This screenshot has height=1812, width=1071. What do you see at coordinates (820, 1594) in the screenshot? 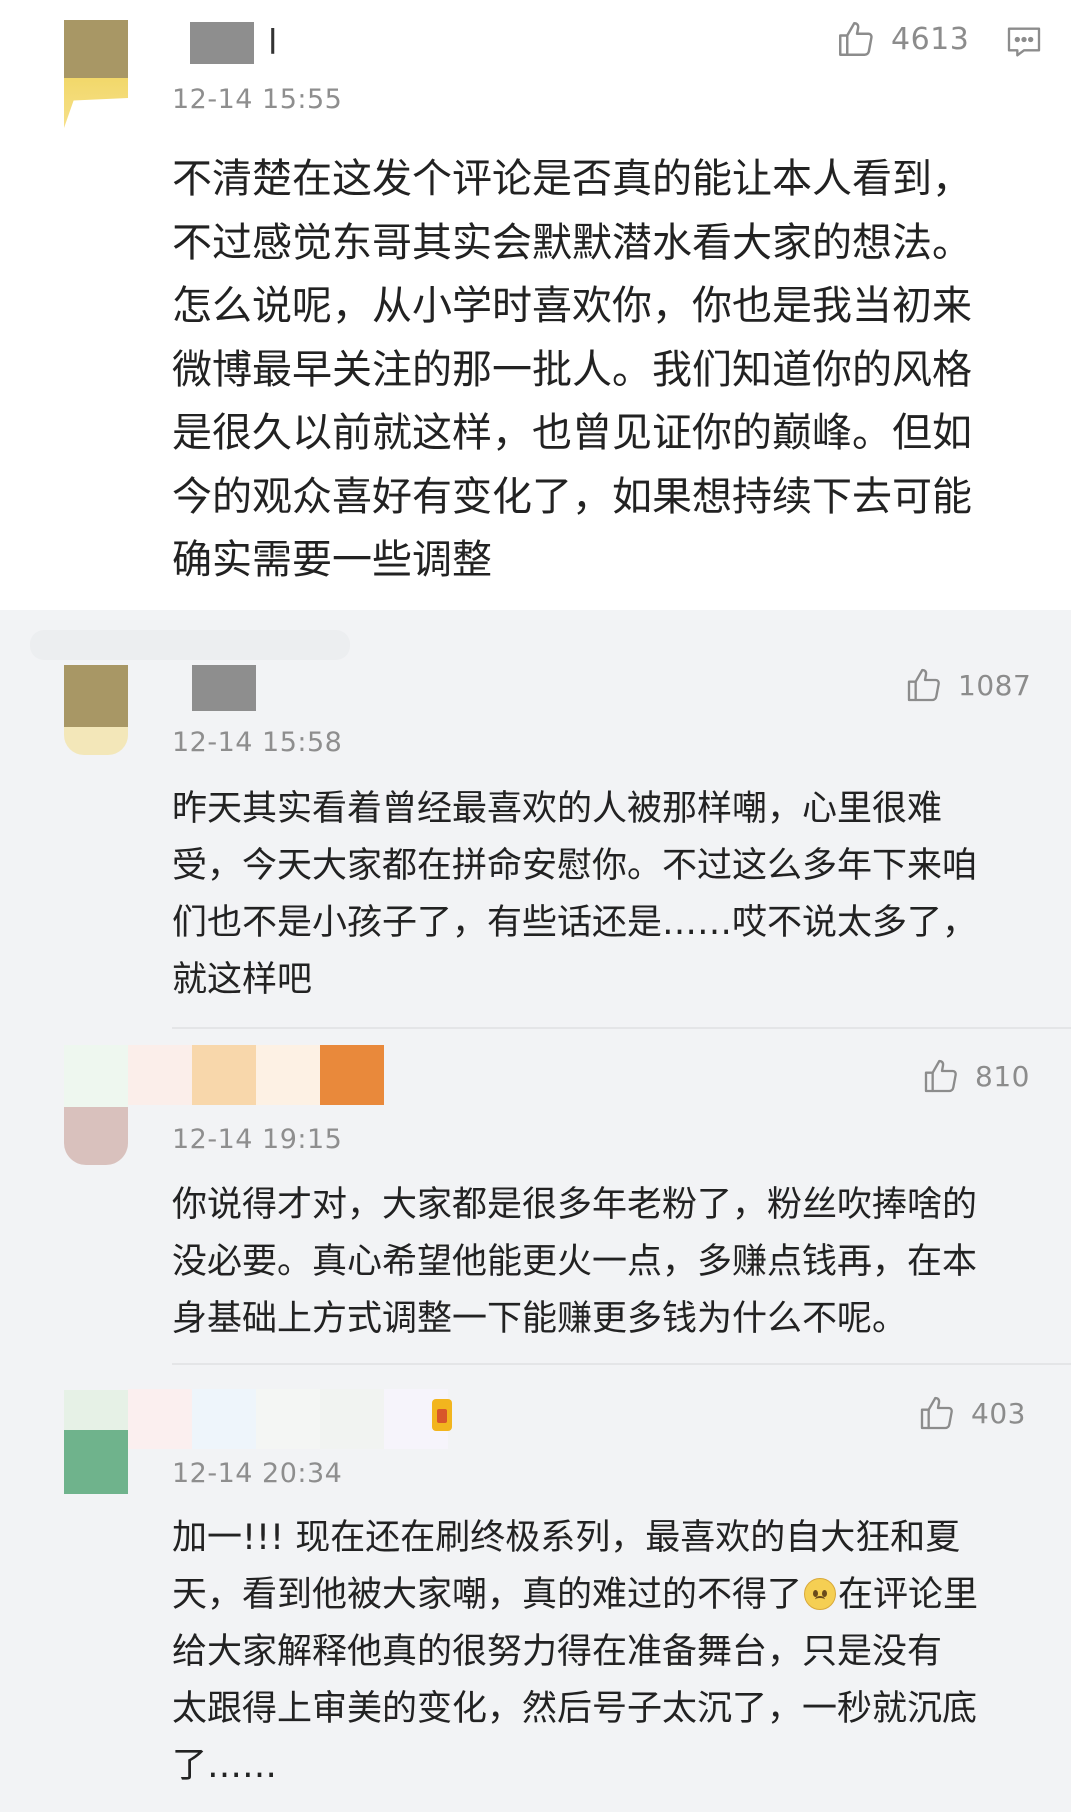
I see `worried-face-emoji` at bounding box center [820, 1594].